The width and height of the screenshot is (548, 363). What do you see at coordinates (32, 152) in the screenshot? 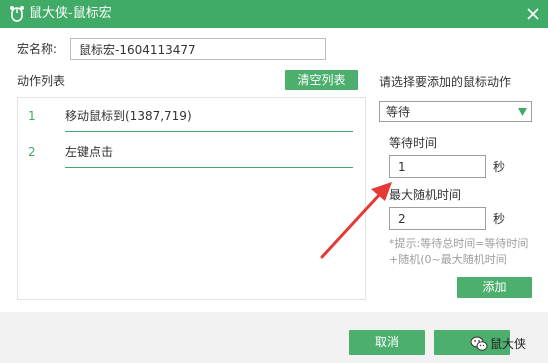
I see `list-item-index: 2` at bounding box center [32, 152].